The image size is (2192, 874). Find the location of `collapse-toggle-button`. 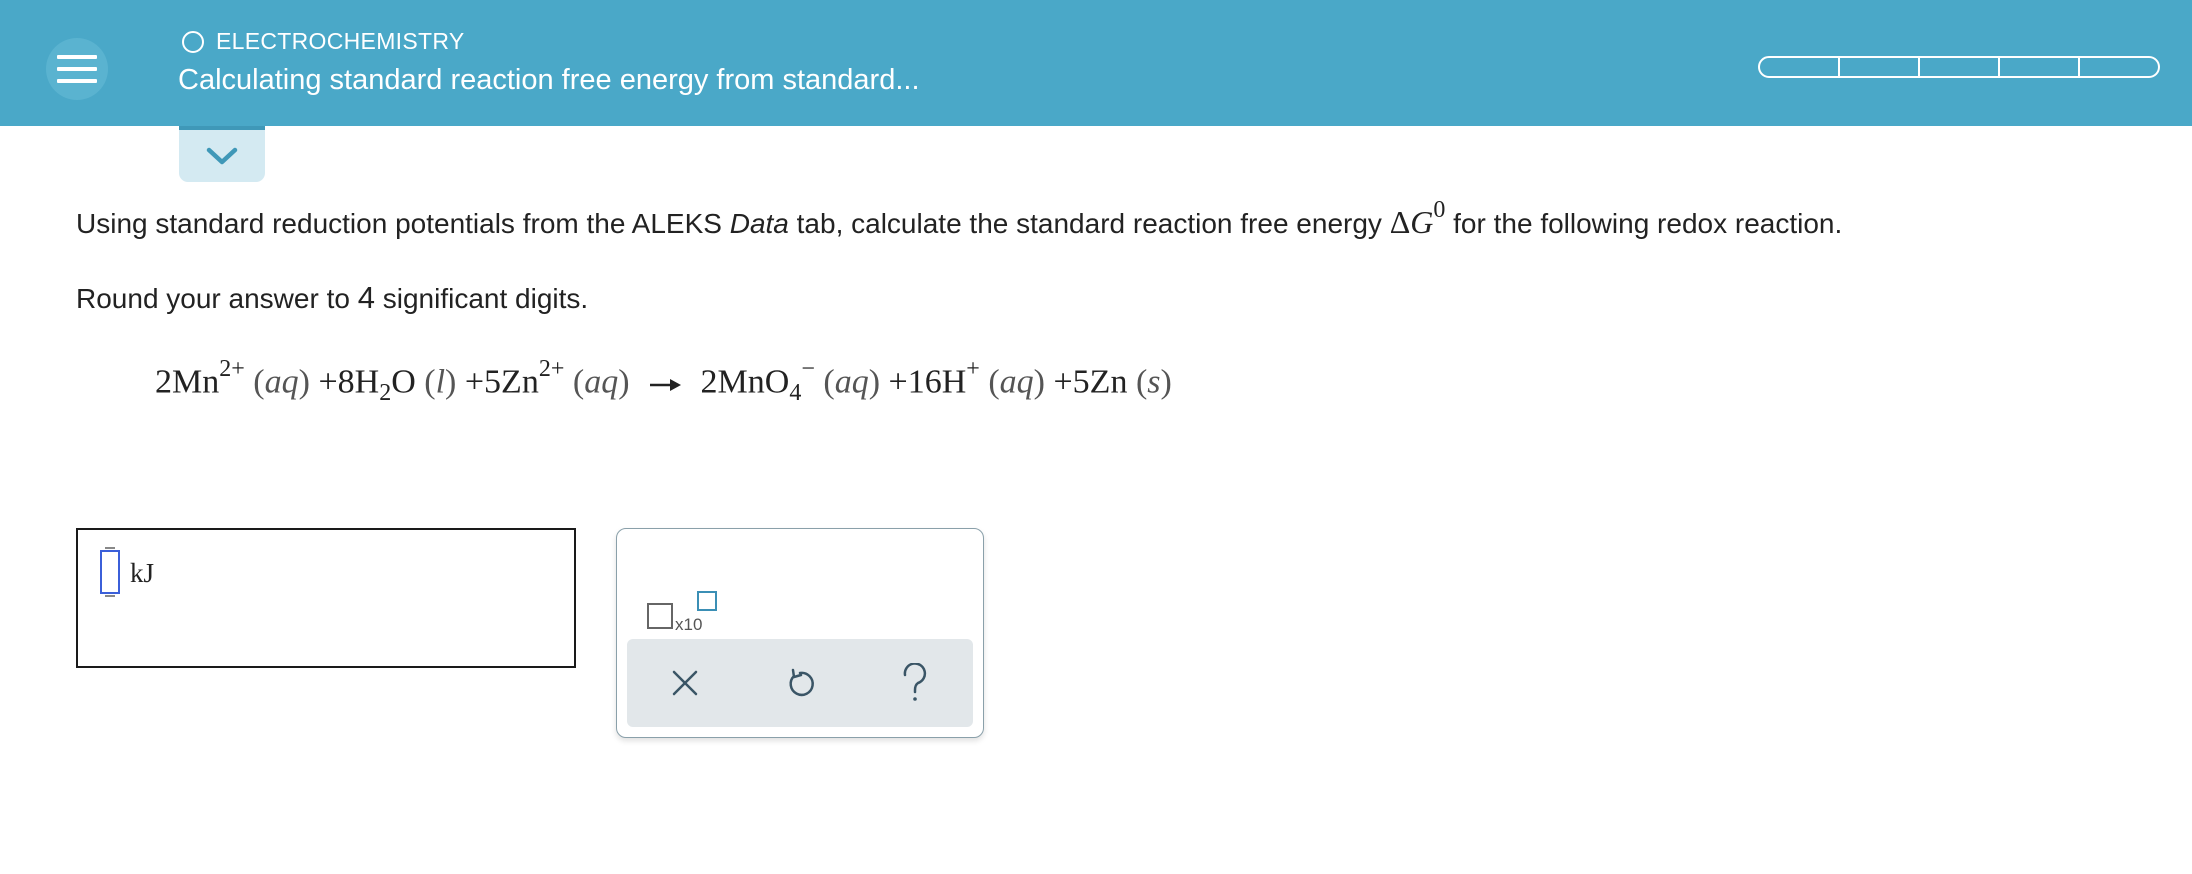

collapse-toggle-button is located at coordinates (222, 154).